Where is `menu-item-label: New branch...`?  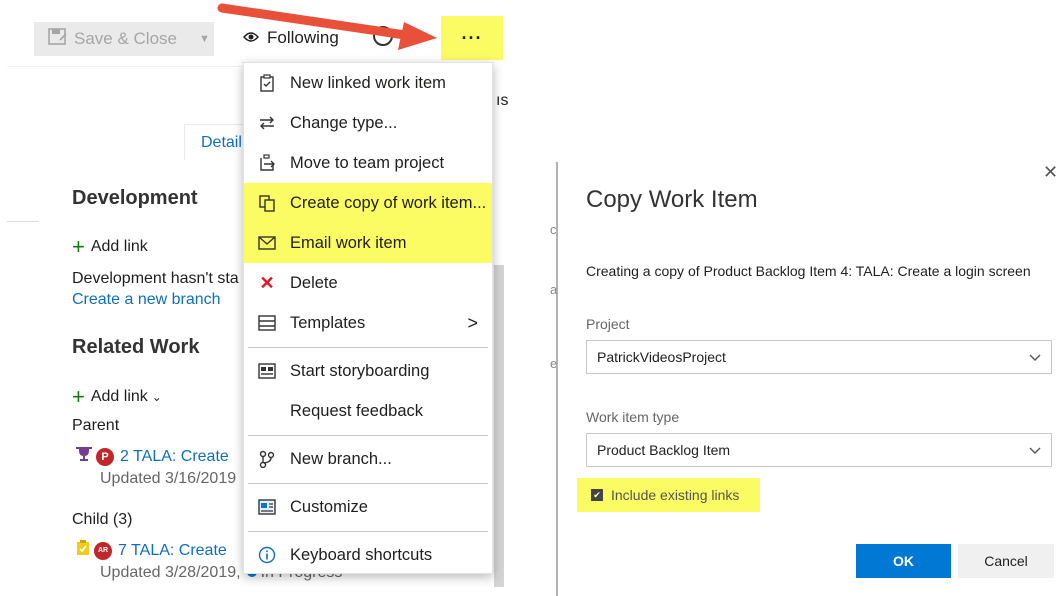 menu-item-label: New branch... is located at coordinates (341, 458).